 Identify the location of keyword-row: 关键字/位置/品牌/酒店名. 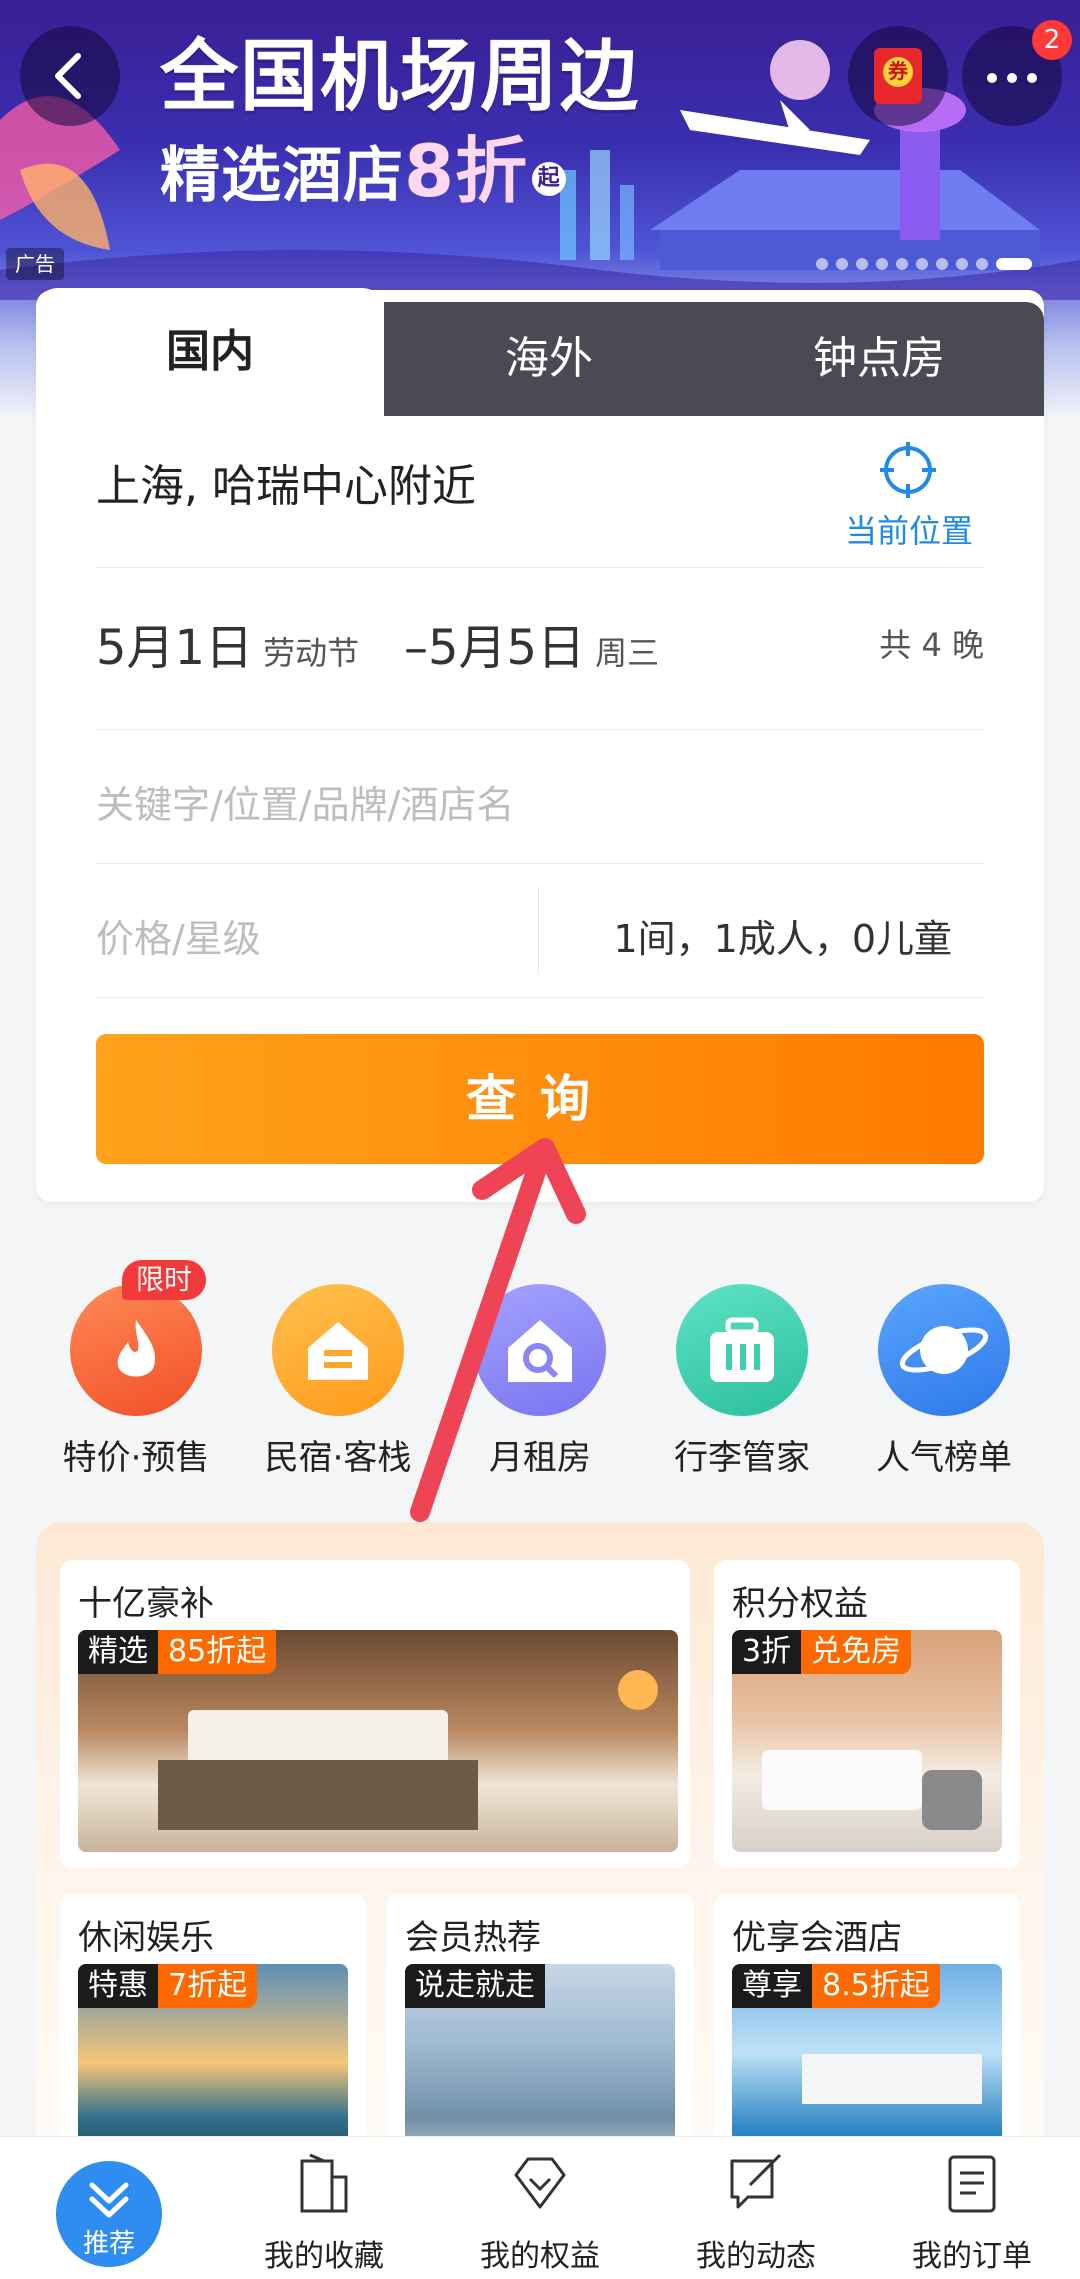
(540, 797).